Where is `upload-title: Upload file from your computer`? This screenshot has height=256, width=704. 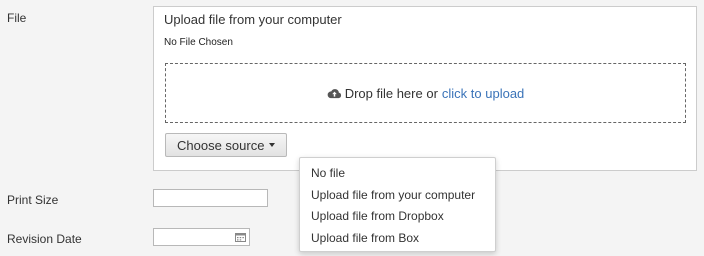 upload-title: Upload file from your computer is located at coordinates (253, 19).